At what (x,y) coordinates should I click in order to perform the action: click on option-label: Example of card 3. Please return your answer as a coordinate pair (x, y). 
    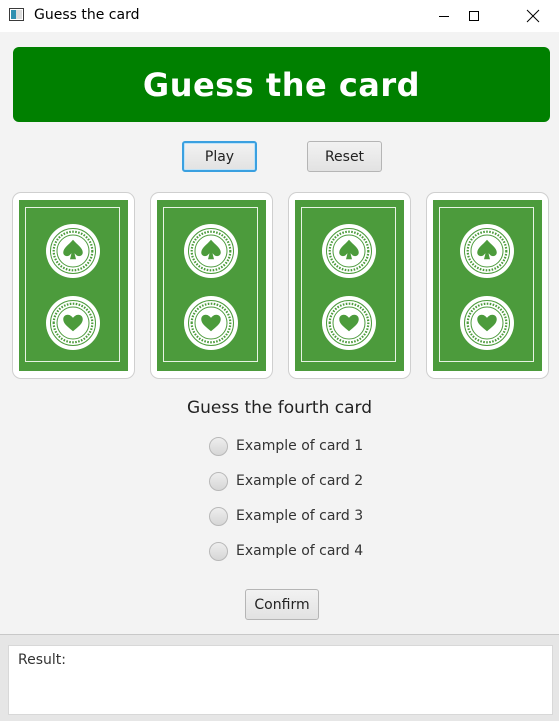
    Looking at the image, I should click on (300, 516).